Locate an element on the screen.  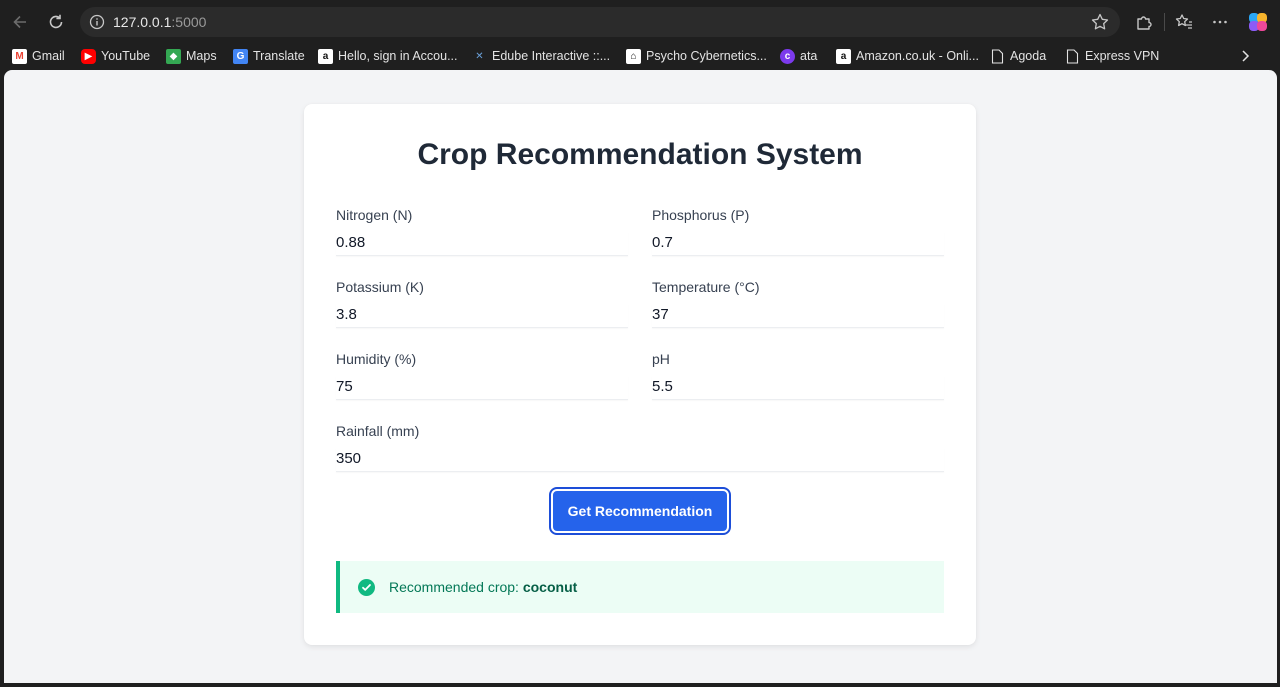
result-prefix: Recommended crop: is located at coordinates (454, 587).